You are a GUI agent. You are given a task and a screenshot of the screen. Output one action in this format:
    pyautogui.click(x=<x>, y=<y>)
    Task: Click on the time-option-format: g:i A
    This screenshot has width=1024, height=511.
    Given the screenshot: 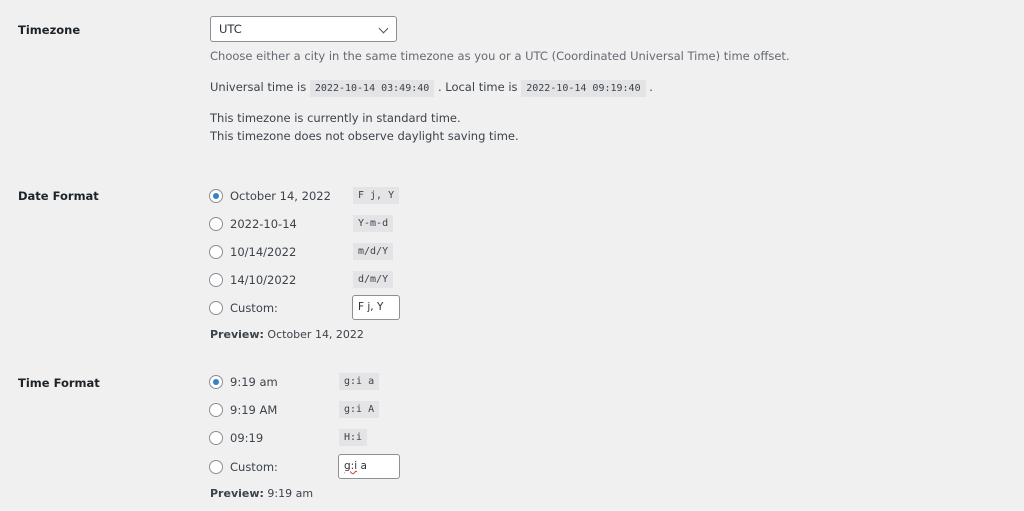 What is the action you would take?
    pyautogui.click(x=359, y=409)
    